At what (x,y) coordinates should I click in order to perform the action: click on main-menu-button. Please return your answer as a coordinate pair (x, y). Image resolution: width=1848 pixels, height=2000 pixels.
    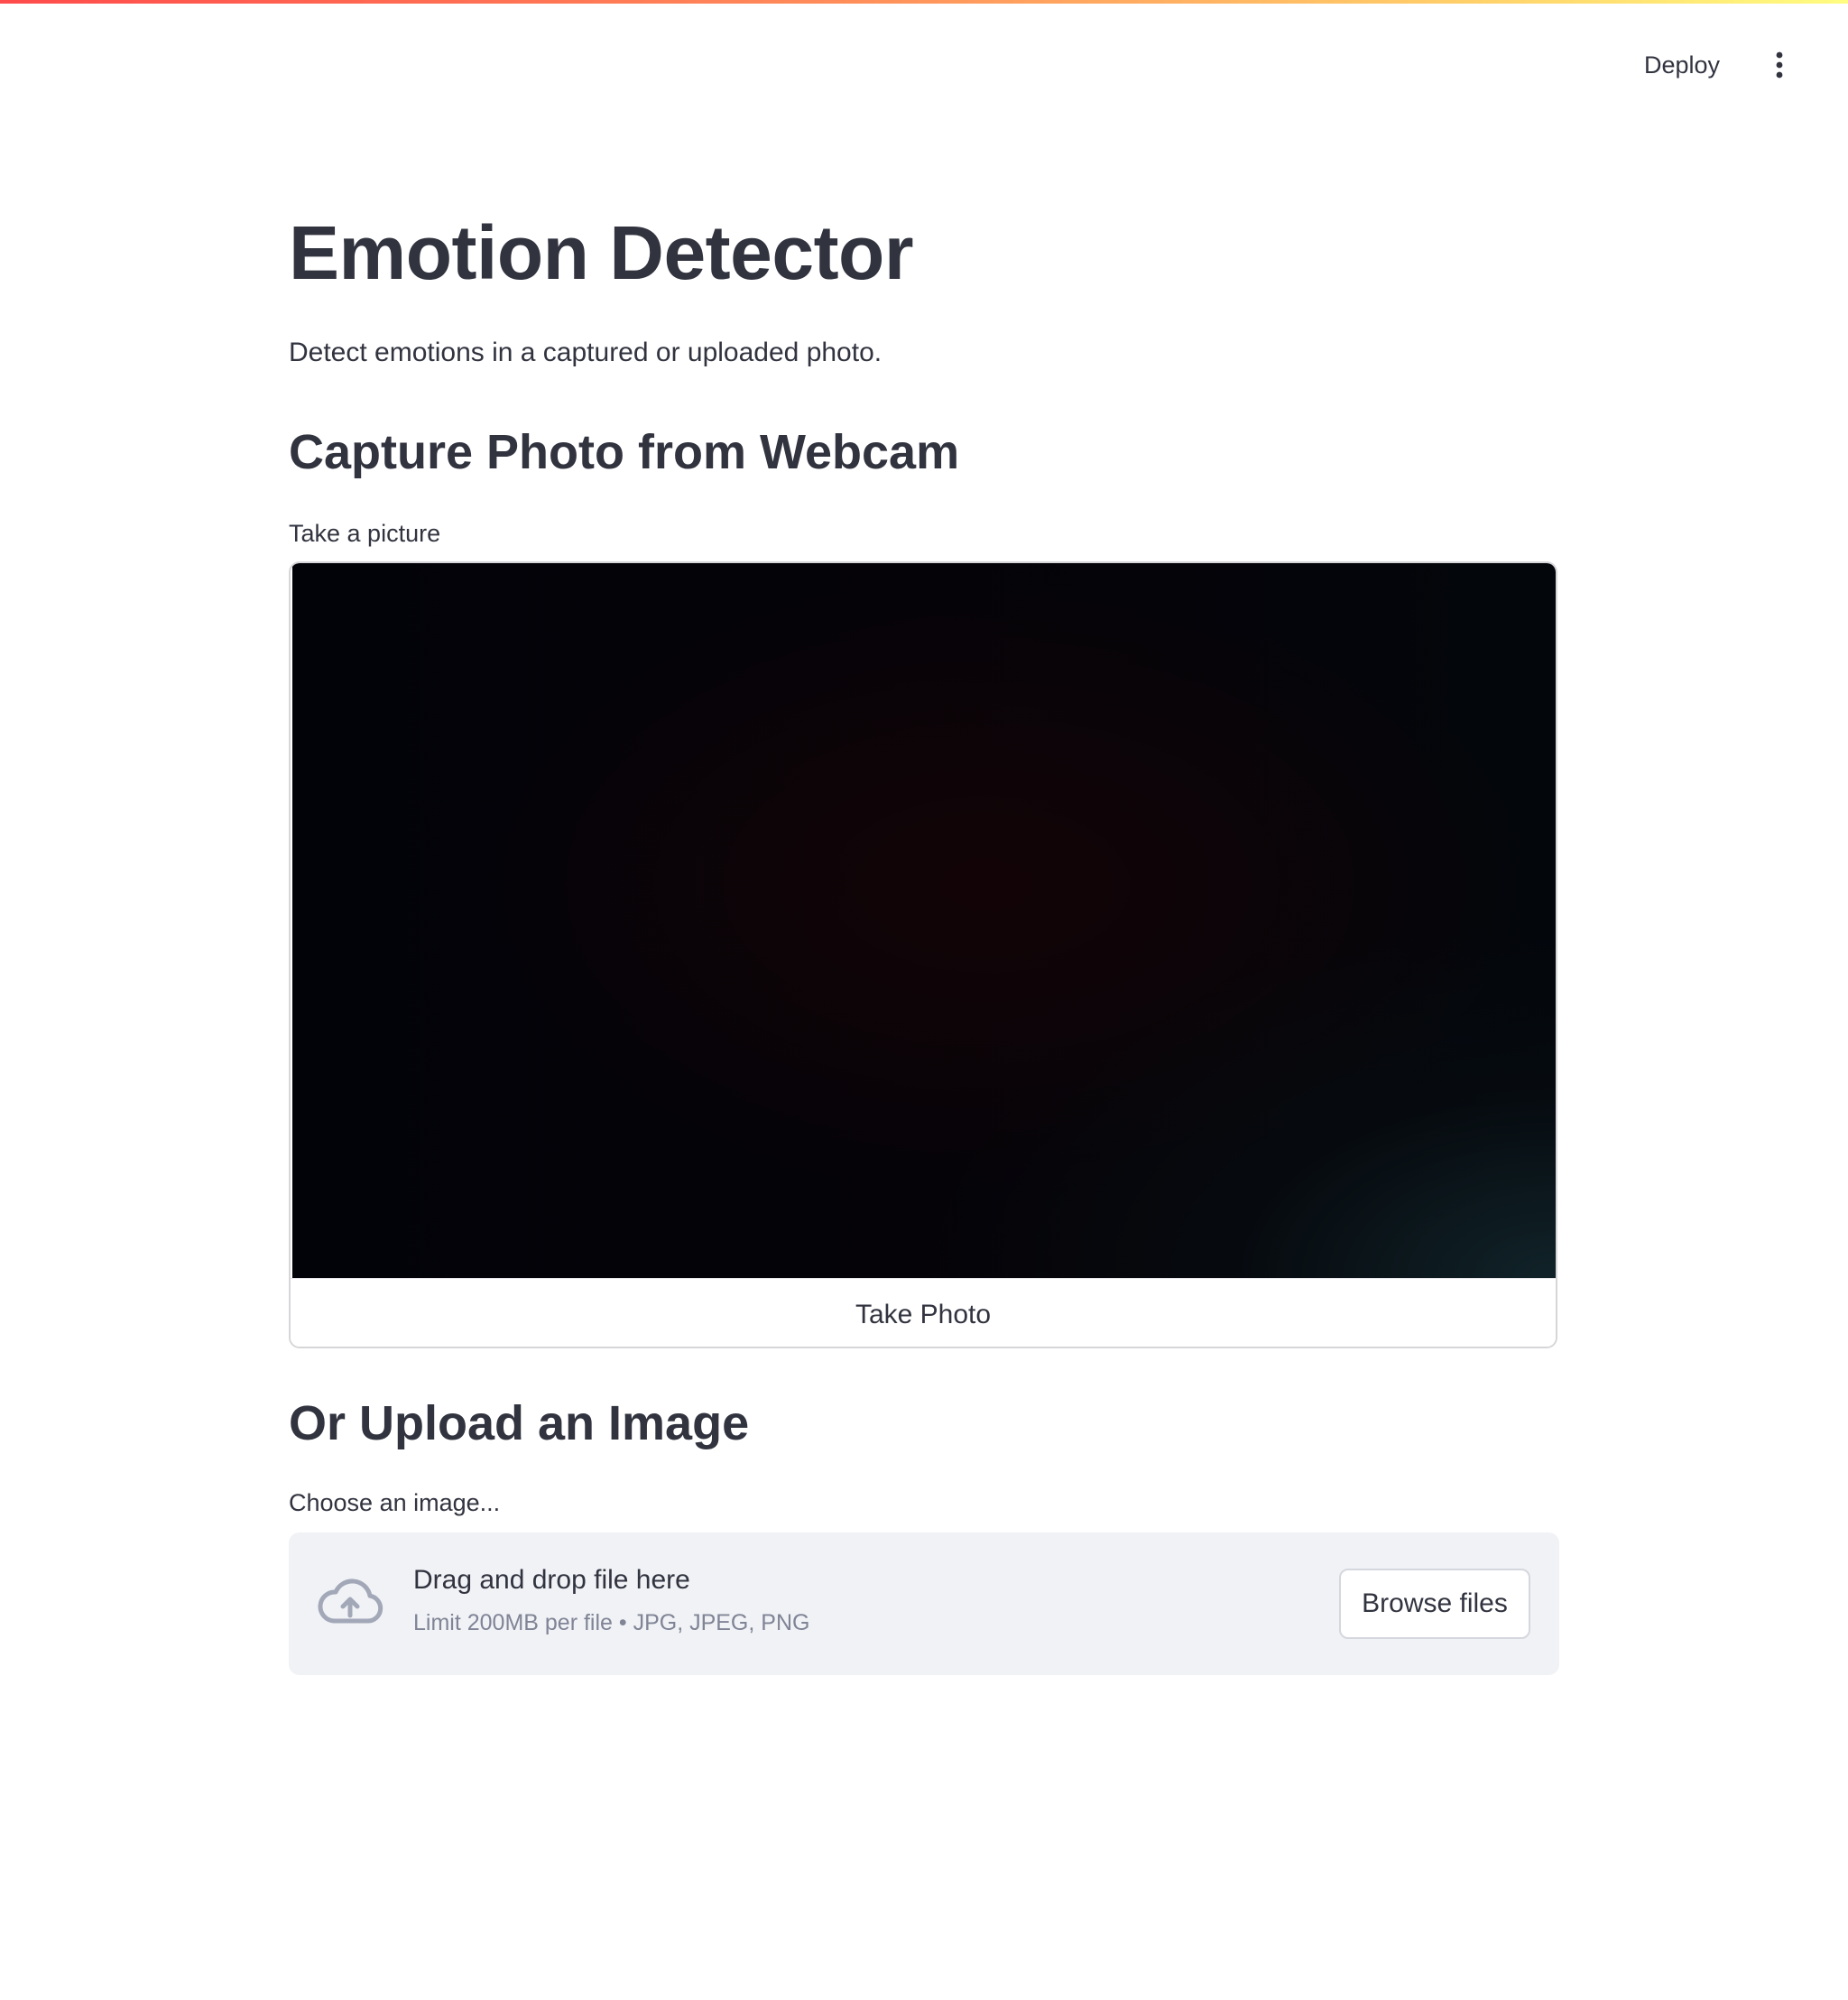
    Looking at the image, I should click on (1779, 65).